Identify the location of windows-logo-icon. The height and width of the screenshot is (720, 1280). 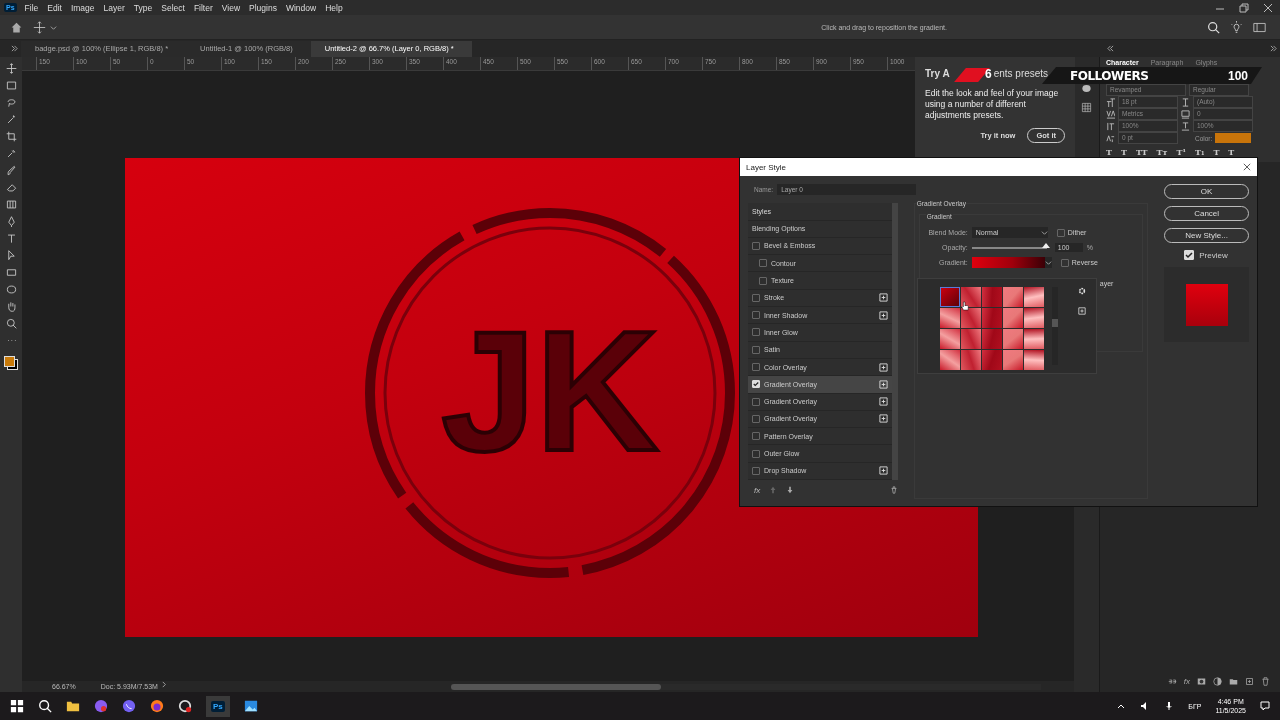
(17, 706).